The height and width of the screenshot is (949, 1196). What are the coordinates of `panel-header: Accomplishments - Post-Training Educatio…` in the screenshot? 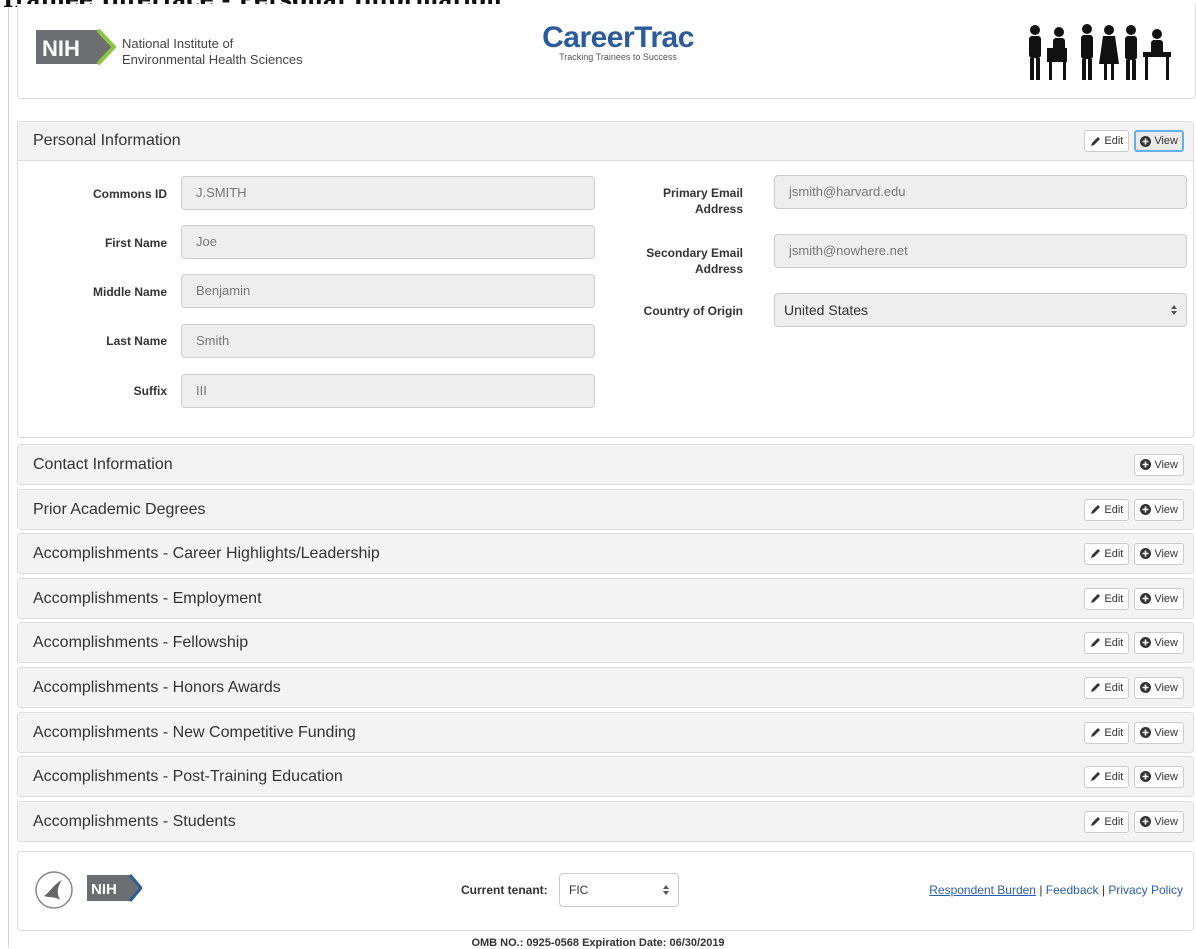 It's located at (605, 776).